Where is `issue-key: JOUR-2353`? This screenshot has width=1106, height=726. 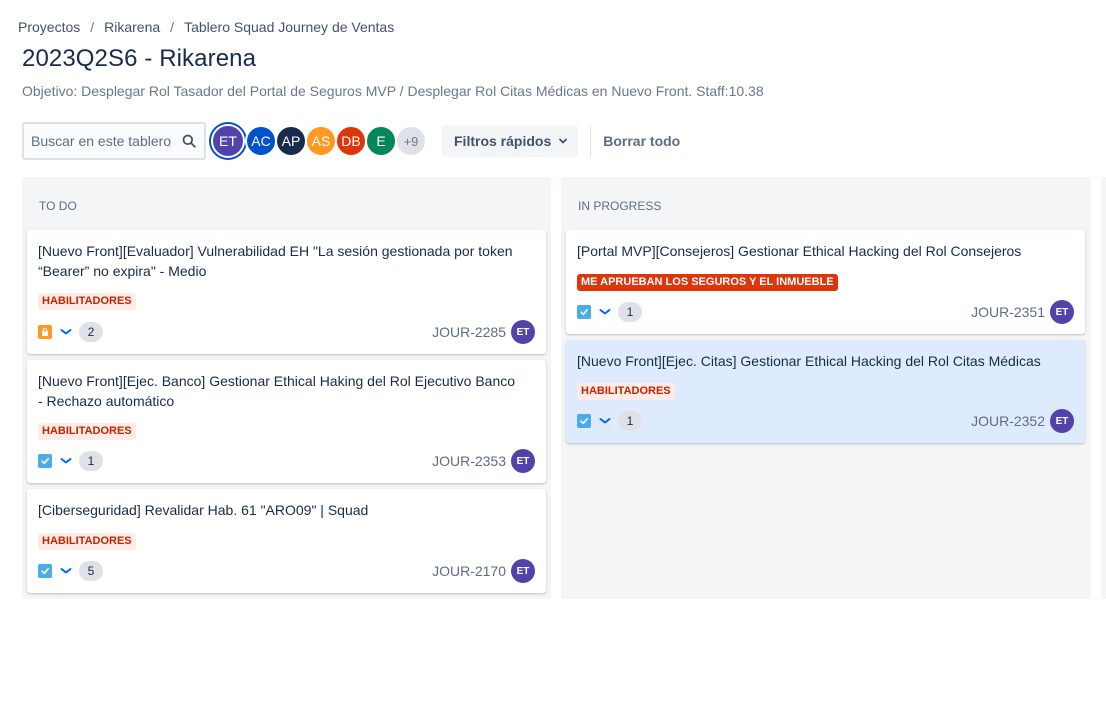 issue-key: JOUR-2353 is located at coordinates (469, 461).